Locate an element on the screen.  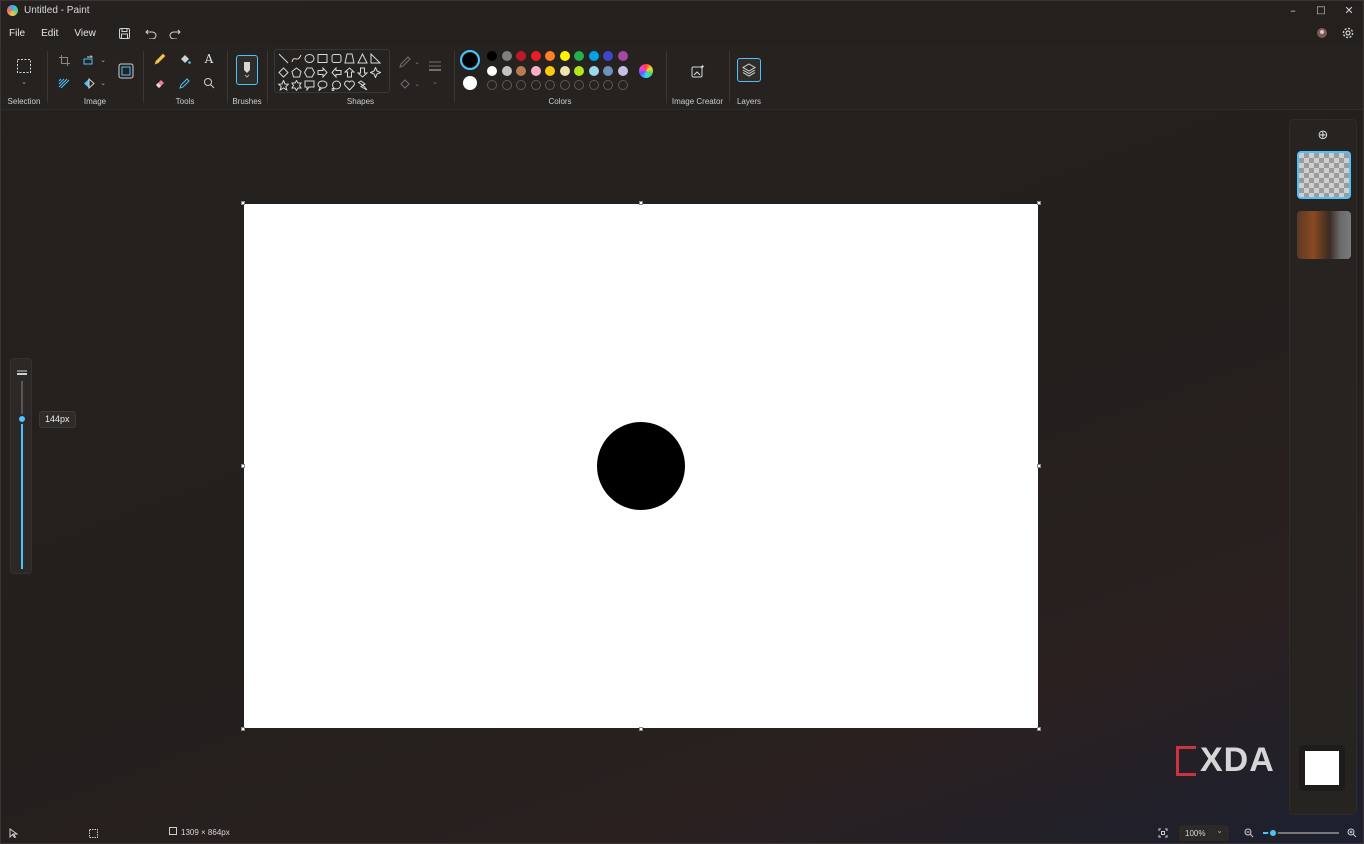
crop-icon is located at coordinates (64, 60).